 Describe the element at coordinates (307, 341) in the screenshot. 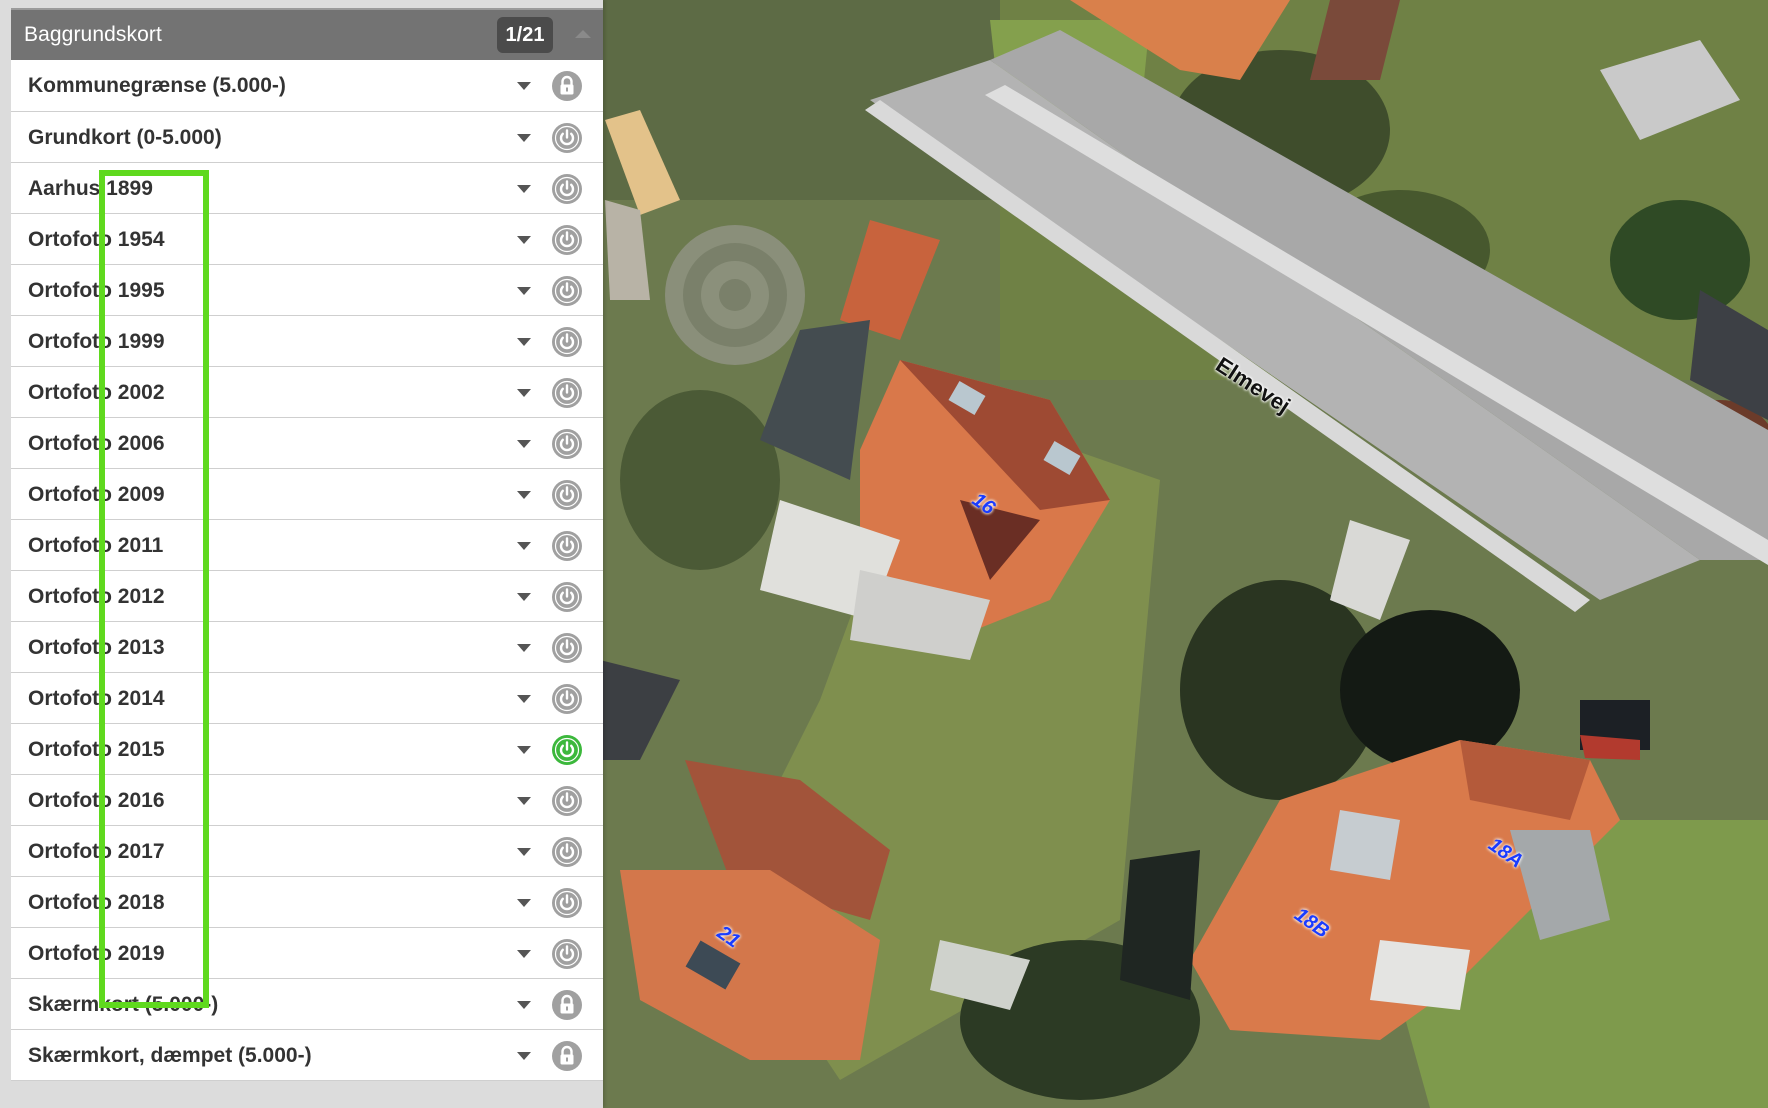

I see `layer-row: Ortofoto 1999` at that location.